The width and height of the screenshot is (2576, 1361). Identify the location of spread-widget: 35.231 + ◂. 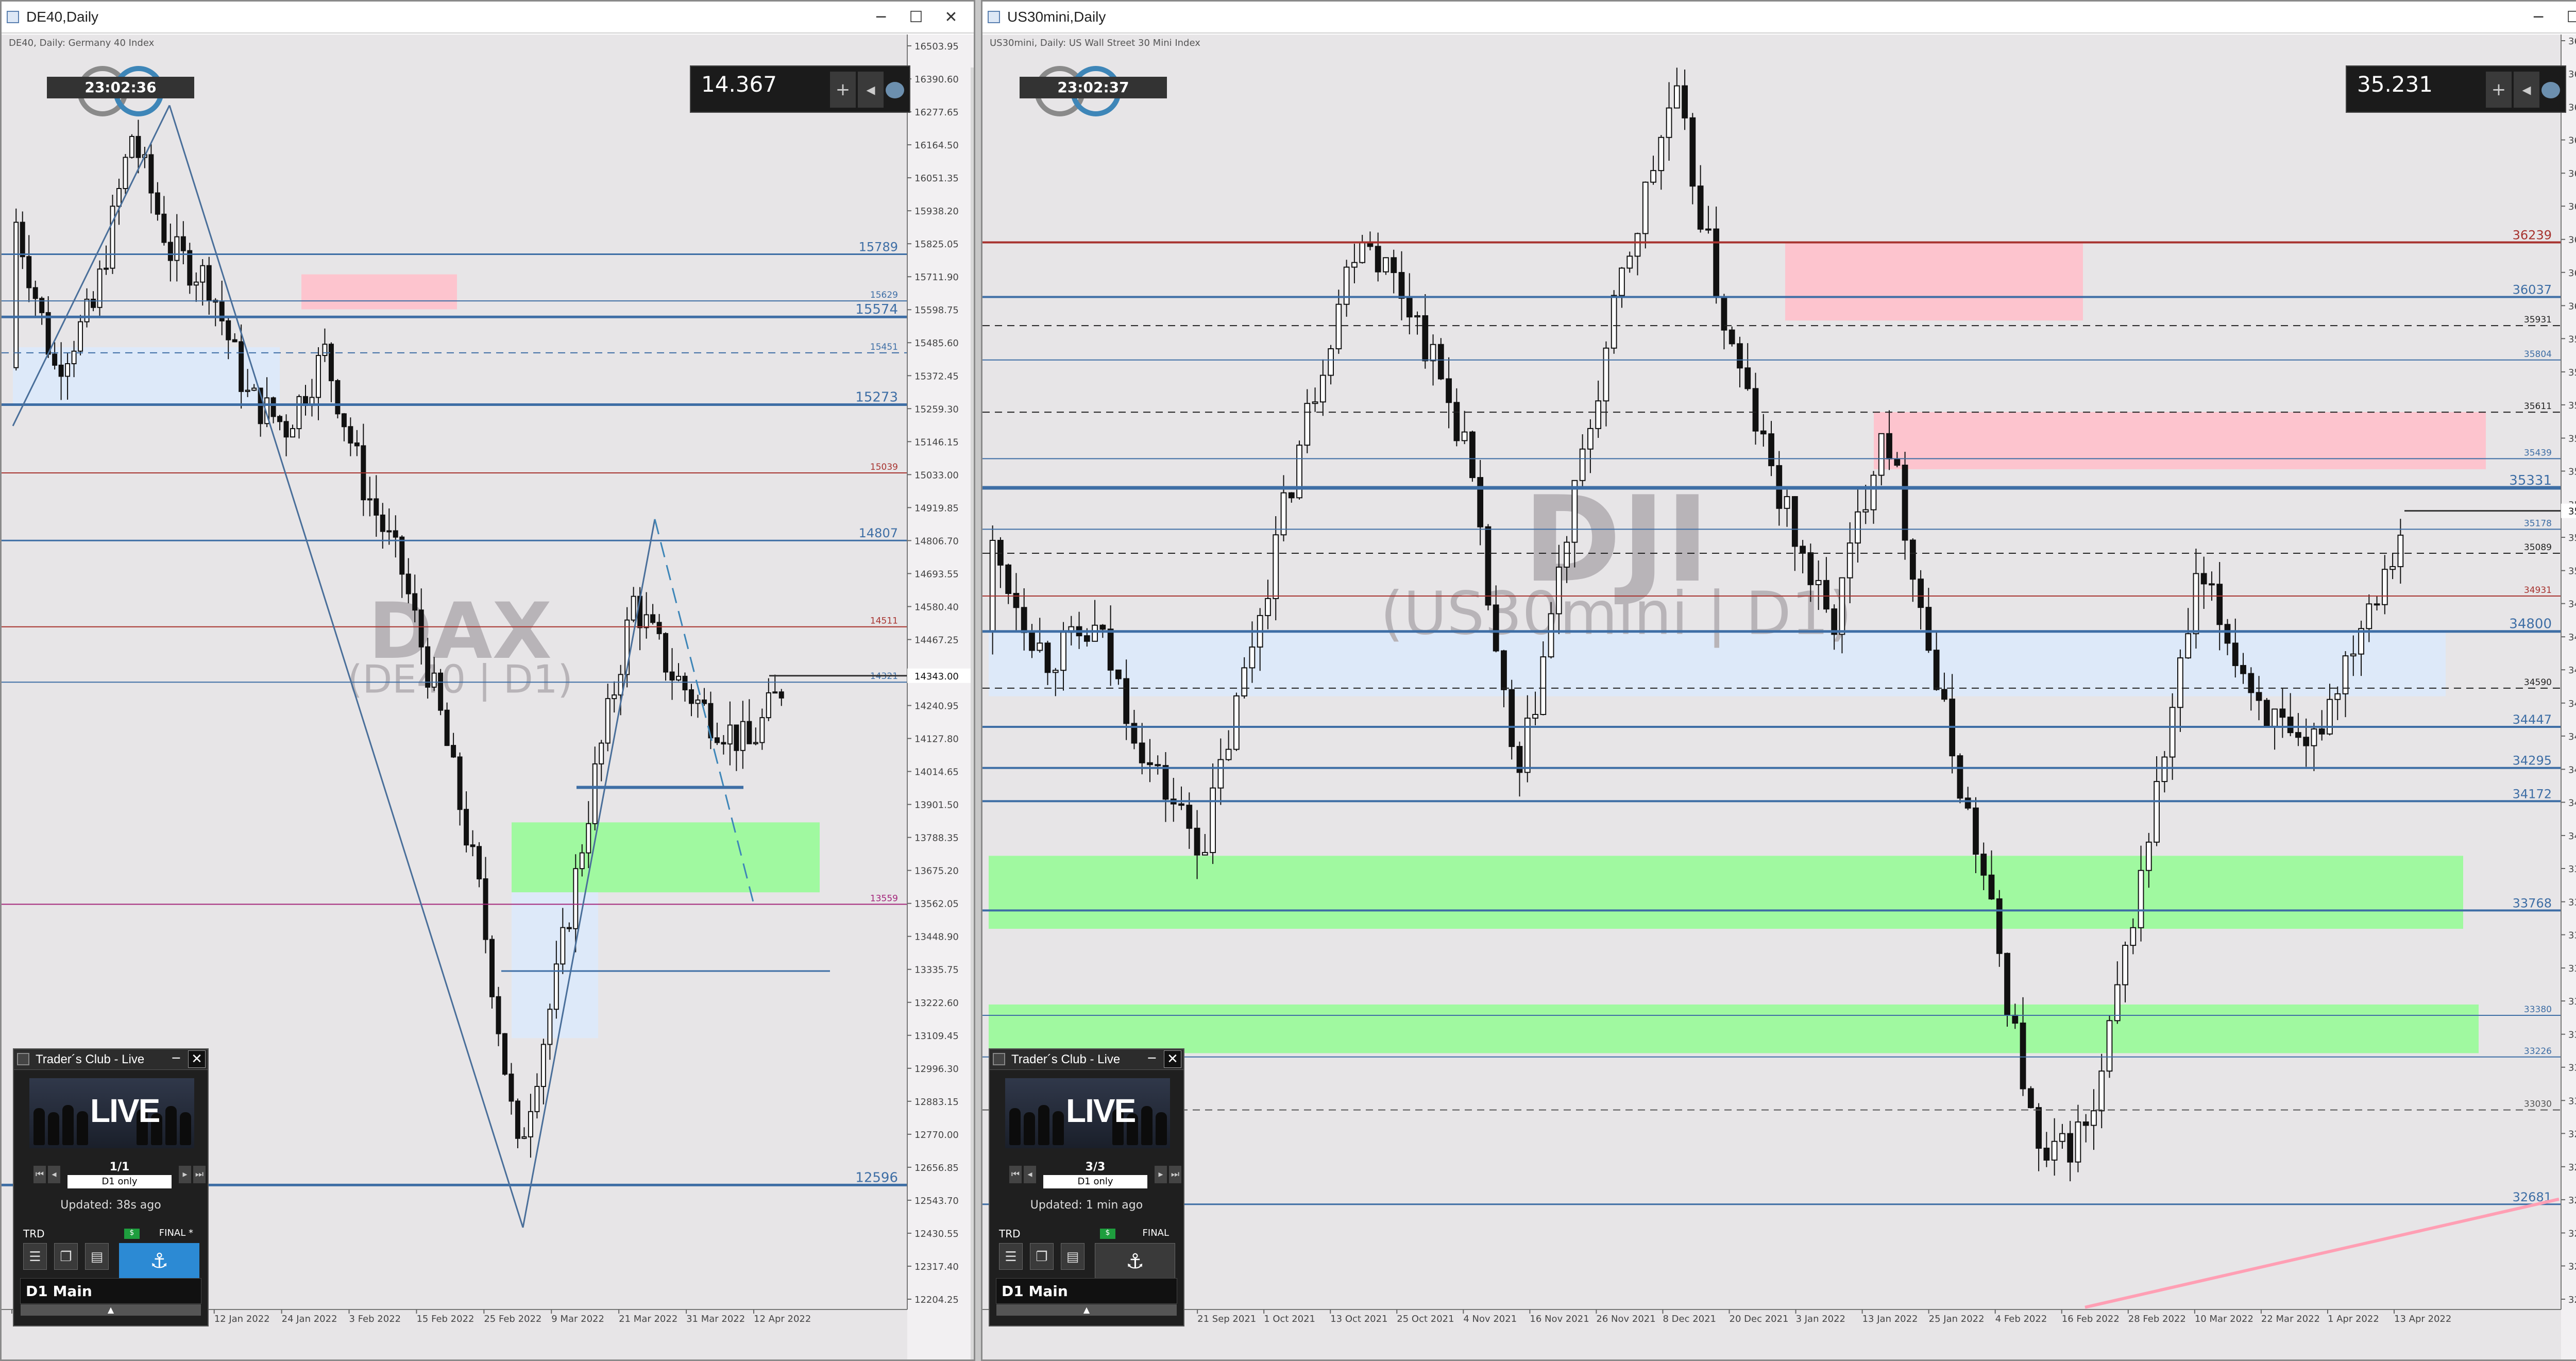
(2456, 89).